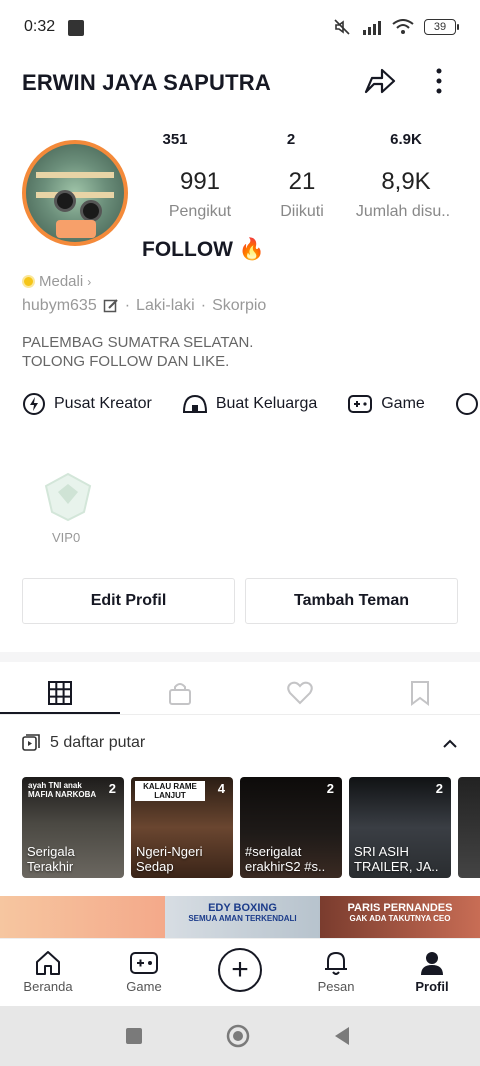 This screenshot has width=480, height=1066. Describe the element at coordinates (432, 963) in the screenshot. I see `person-icon` at that location.